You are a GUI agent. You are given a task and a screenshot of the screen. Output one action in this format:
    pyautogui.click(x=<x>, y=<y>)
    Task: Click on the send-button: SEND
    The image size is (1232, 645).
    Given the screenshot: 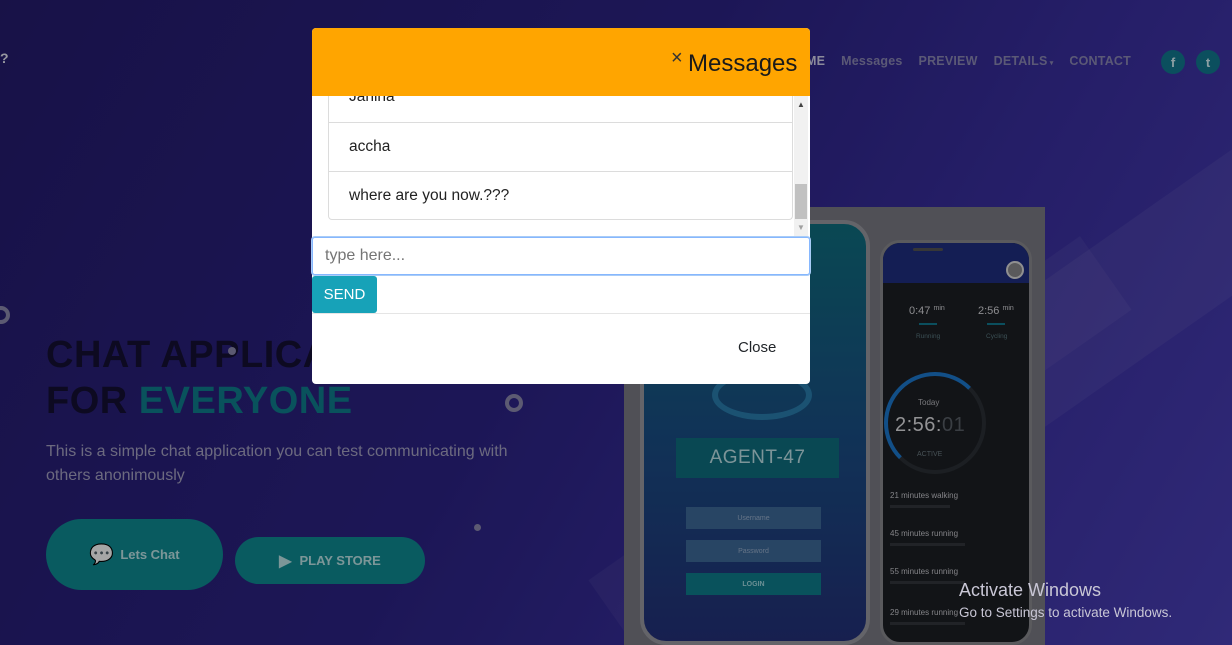 What is the action you would take?
    pyautogui.click(x=344, y=294)
    